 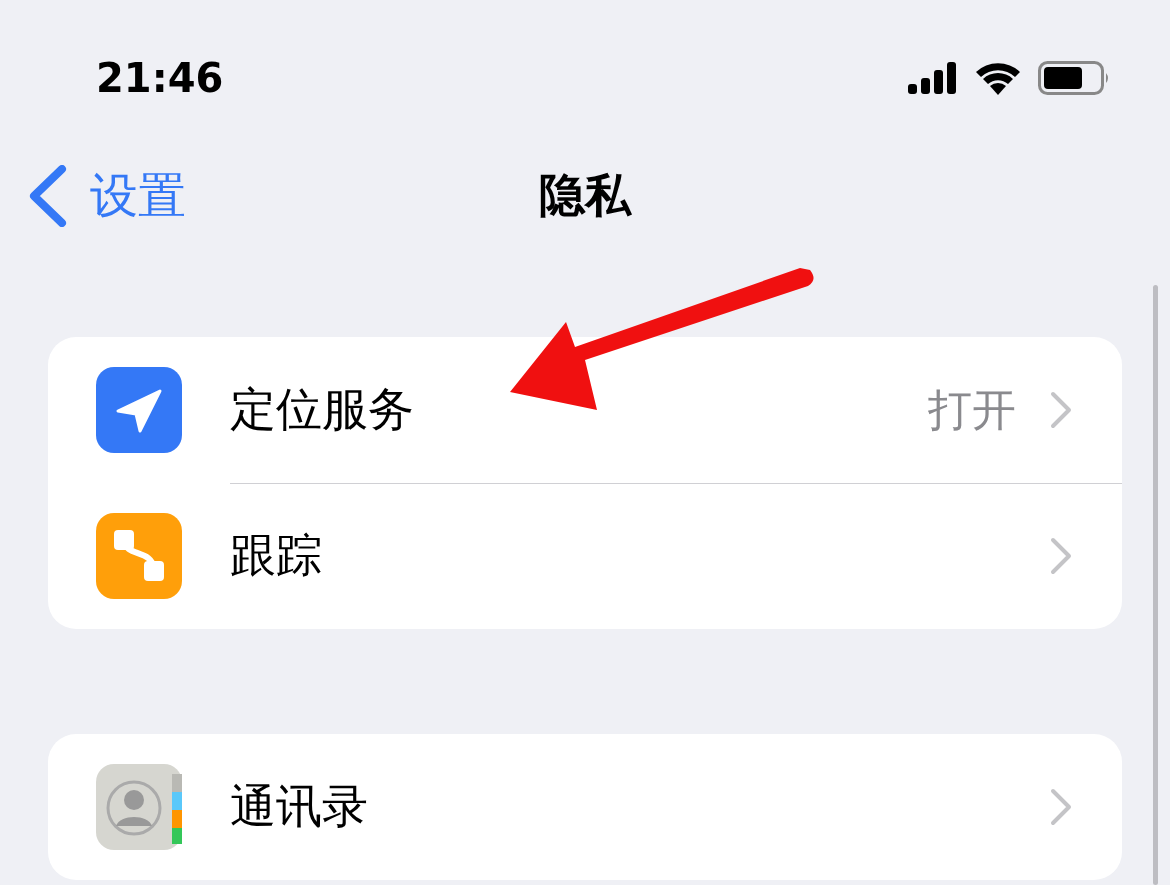 What do you see at coordinates (585, 195) in the screenshot?
I see `page-title: 隐私` at bounding box center [585, 195].